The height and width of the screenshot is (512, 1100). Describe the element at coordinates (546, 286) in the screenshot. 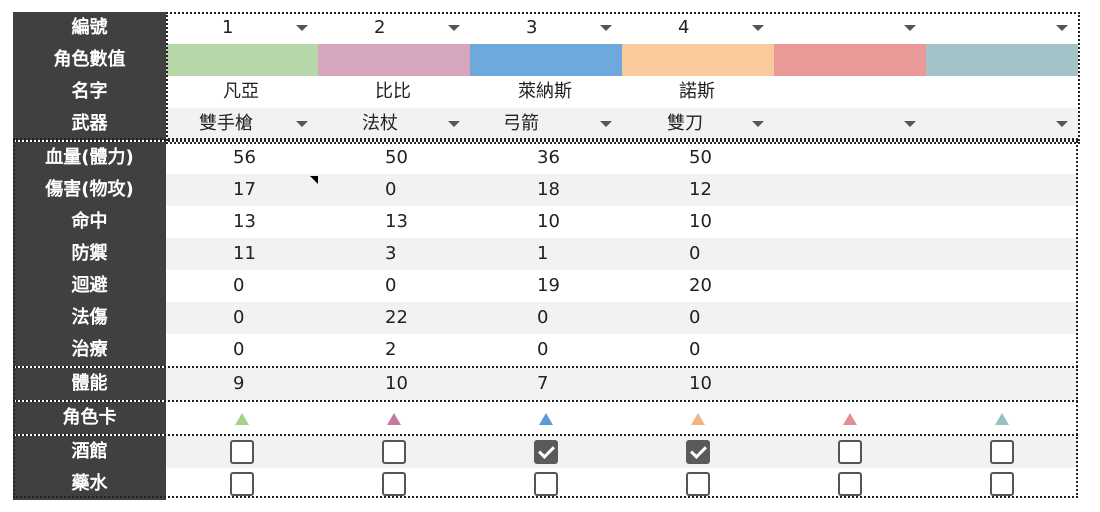

I see `evasion-cell: 19` at that location.